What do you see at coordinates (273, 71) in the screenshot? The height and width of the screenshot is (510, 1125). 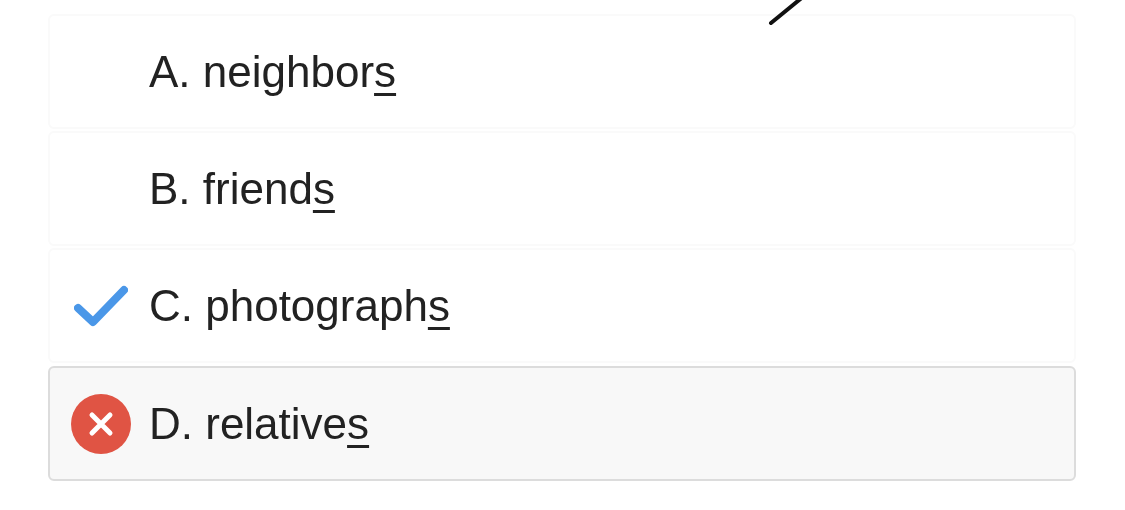 I see `option-text: A. neighbors` at bounding box center [273, 71].